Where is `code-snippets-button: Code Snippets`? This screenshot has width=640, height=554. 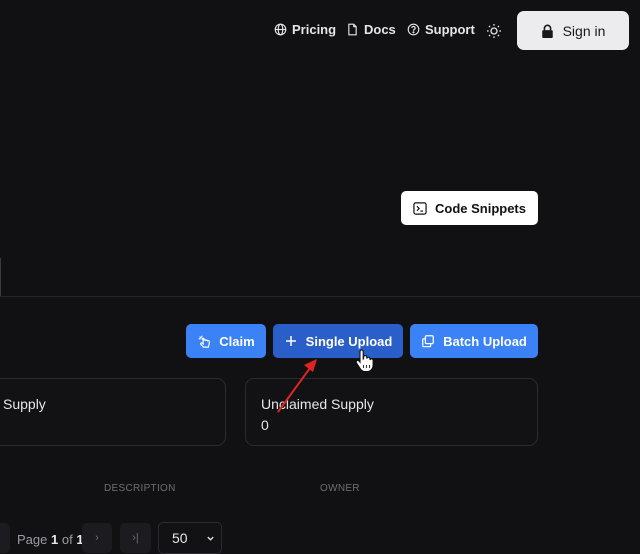 code-snippets-button: Code Snippets is located at coordinates (469, 208).